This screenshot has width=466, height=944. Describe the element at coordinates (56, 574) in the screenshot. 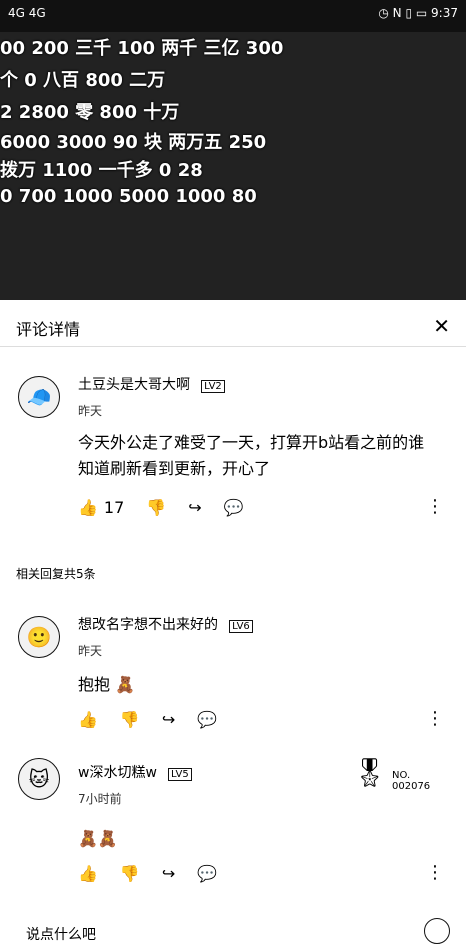

I see `replies-header: 相关回复共5条` at that location.